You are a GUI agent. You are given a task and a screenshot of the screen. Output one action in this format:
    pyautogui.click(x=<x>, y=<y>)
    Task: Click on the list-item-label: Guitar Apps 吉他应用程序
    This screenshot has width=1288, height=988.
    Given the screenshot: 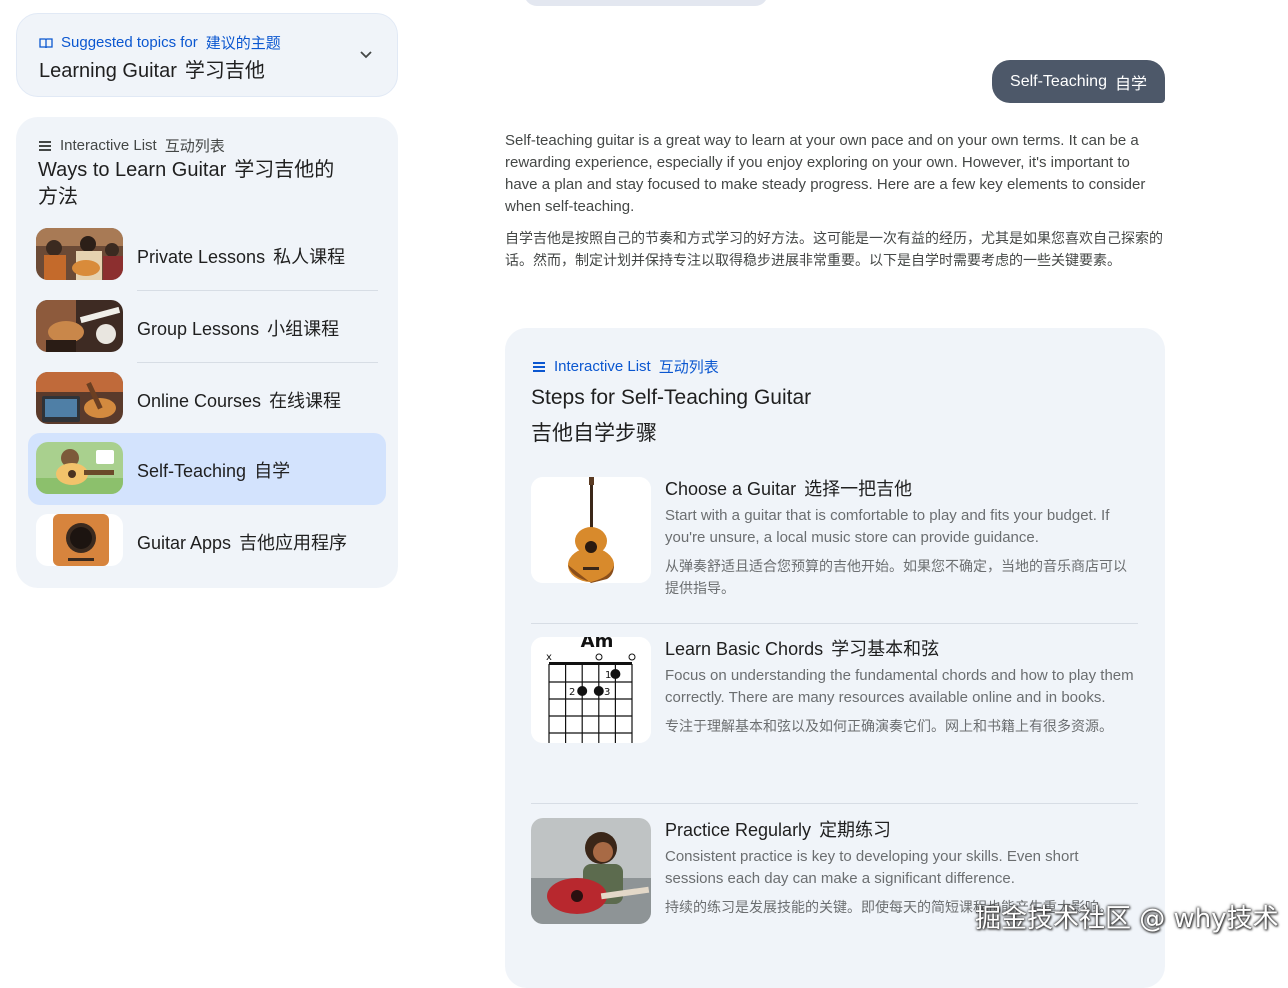 What is the action you would take?
    pyautogui.click(x=242, y=543)
    